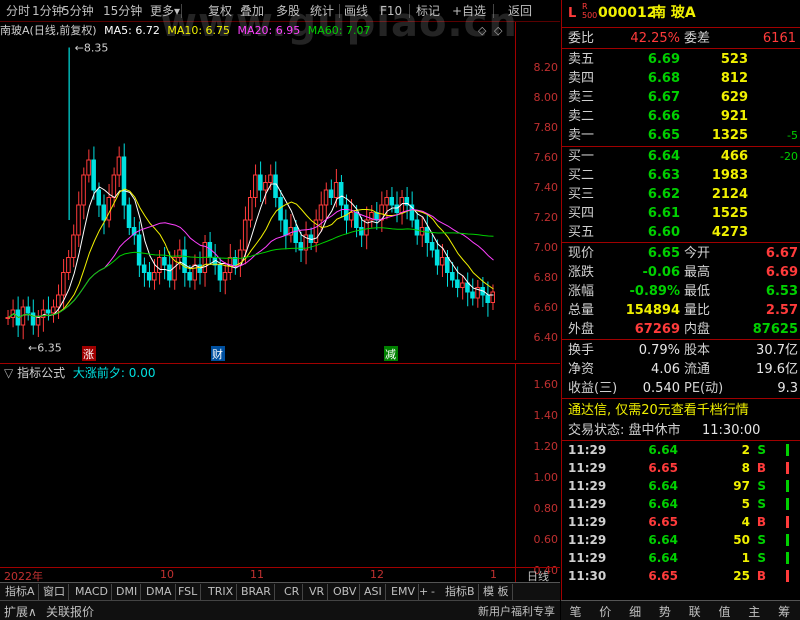 This screenshot has width=800, height=620. I want to click on tick-volume: 5, so click(745, 504).